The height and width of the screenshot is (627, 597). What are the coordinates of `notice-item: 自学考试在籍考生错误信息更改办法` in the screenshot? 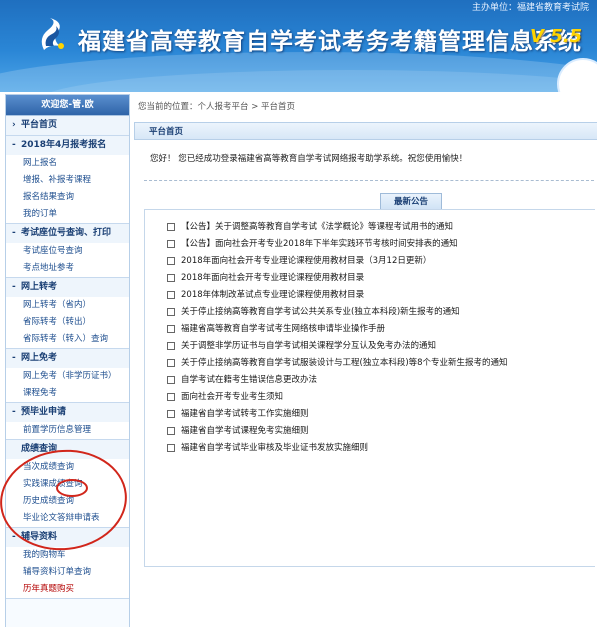 It's located at (377, 380).